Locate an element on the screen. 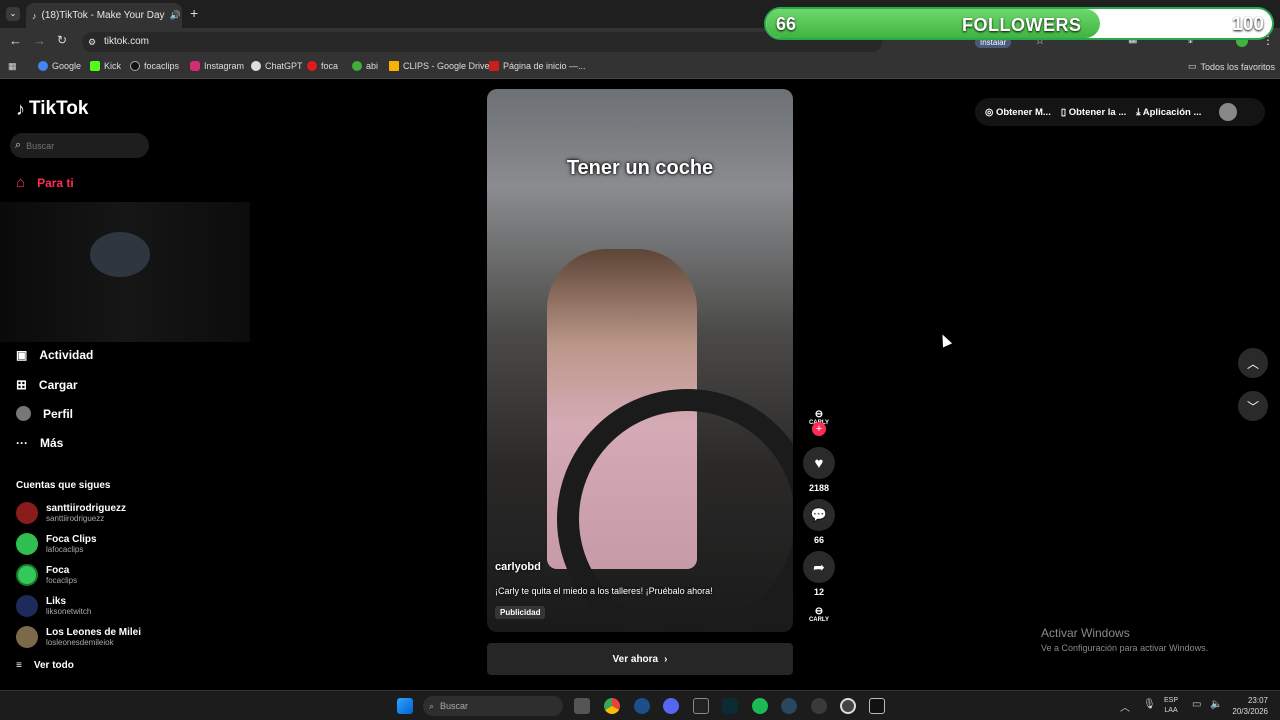  comment-button: 💬 is located at coordinates (819, 515).